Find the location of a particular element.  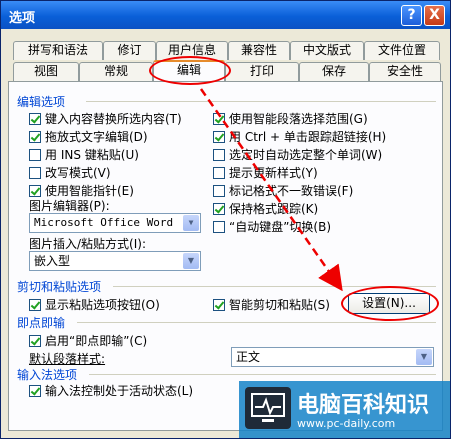

watermark-url: www.pc-daily.com is located at coordinates (346, 423).